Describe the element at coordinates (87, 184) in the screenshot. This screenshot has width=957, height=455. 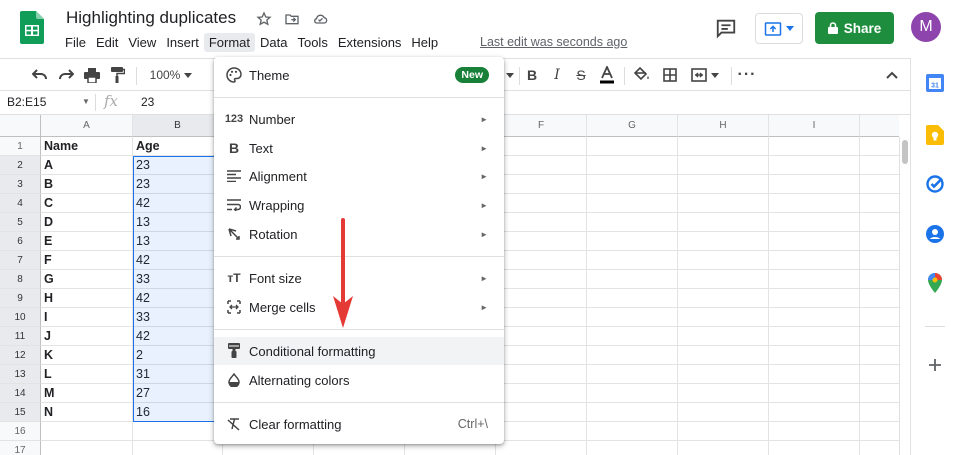
I see `table-cell: B` at that location.